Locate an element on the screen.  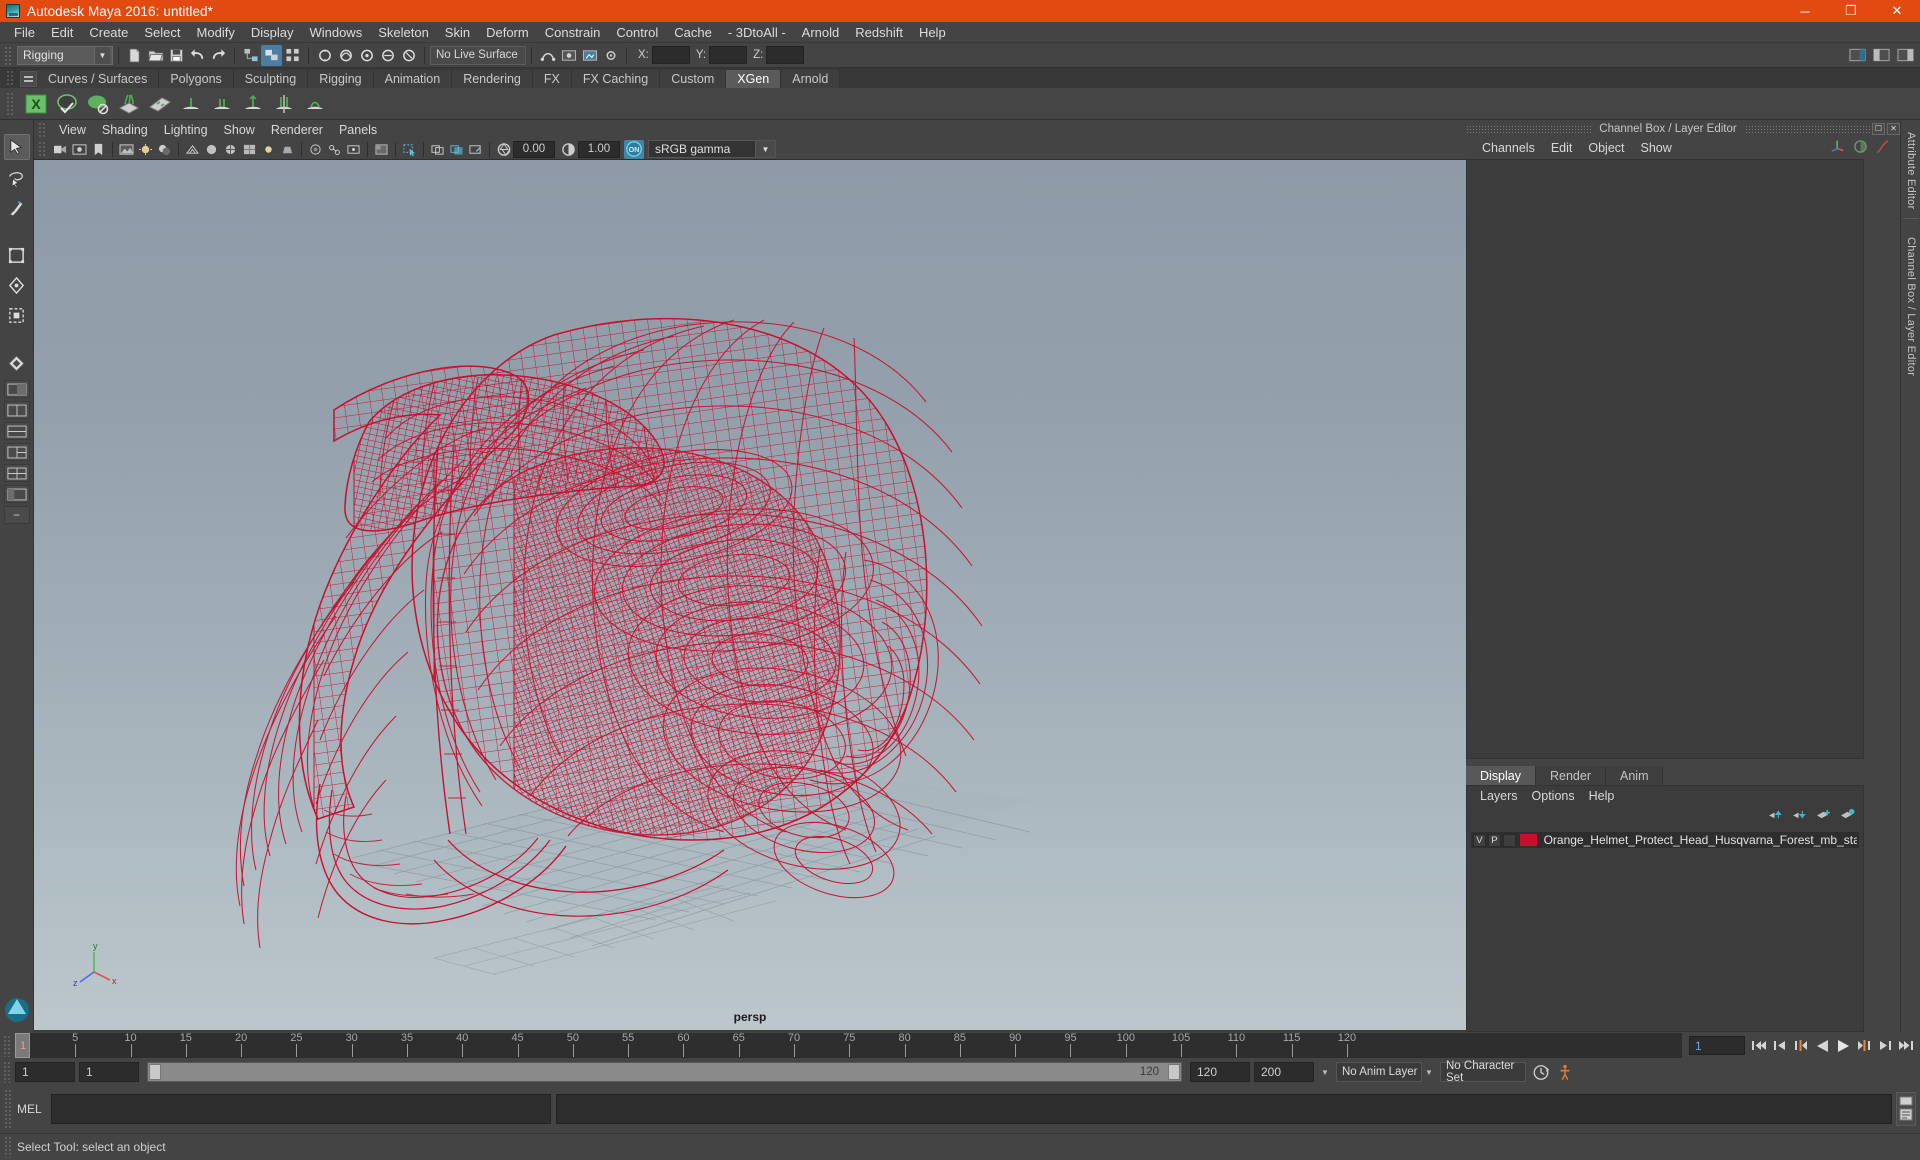
menu-deform: Deform is located at coordinates (507, 32).